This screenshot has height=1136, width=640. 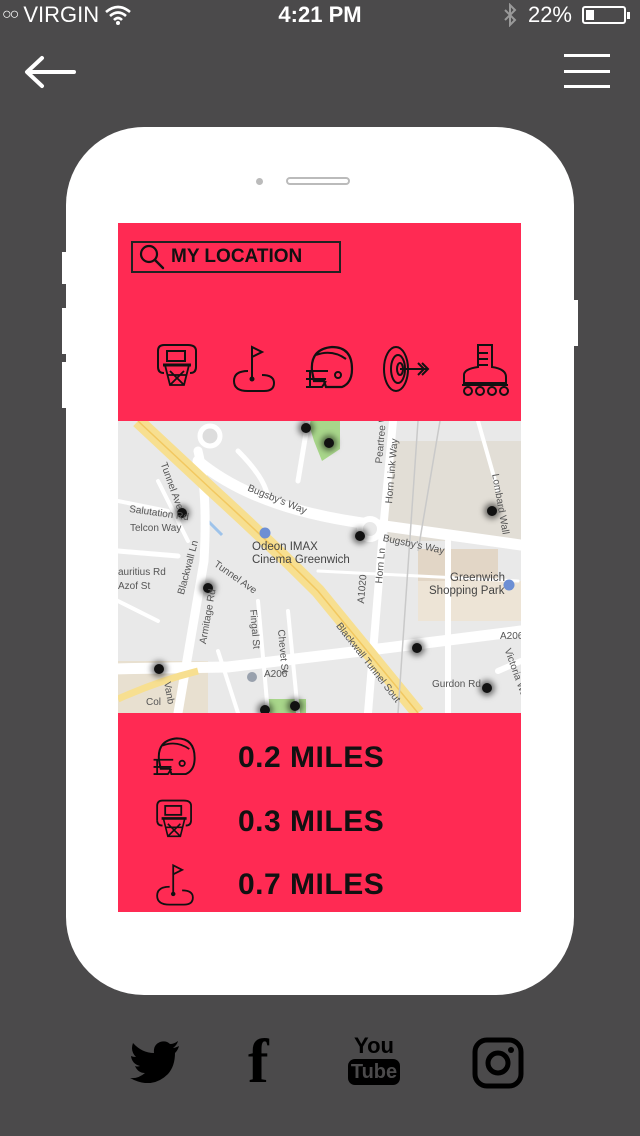 What do you see at coordinates (482, 369) in the screenshot?
I see `rollerblade-icon` at bounding box center [482, 369].